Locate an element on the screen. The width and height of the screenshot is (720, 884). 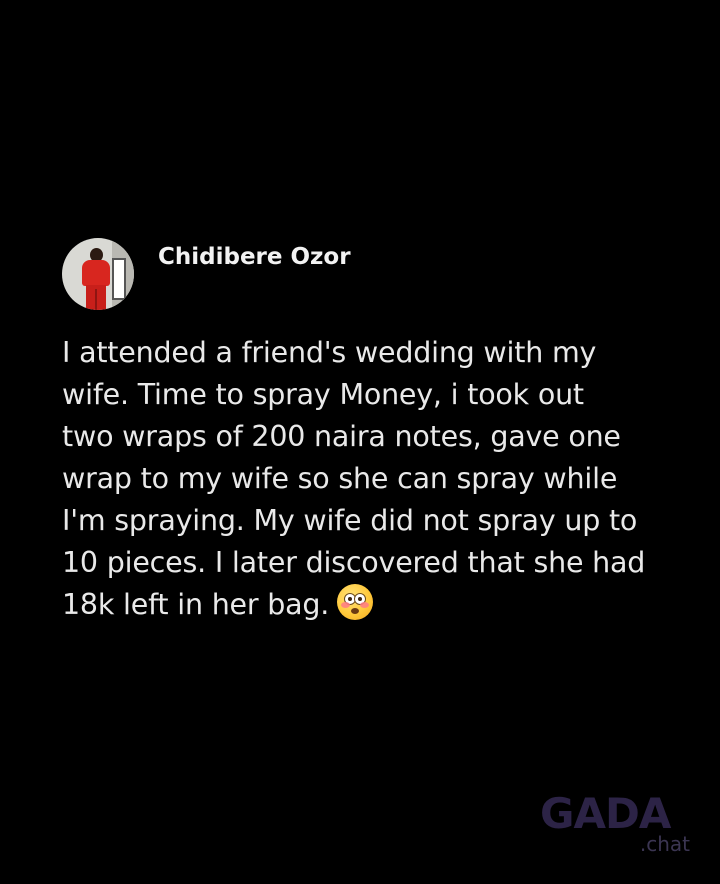
post-header: Chidibere Ozor is located at coordinates (372, 275).